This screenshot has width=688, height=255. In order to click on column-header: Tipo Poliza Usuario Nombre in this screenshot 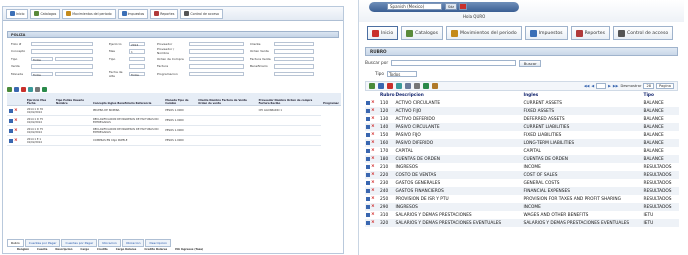, I will do `click(72, 99)`.